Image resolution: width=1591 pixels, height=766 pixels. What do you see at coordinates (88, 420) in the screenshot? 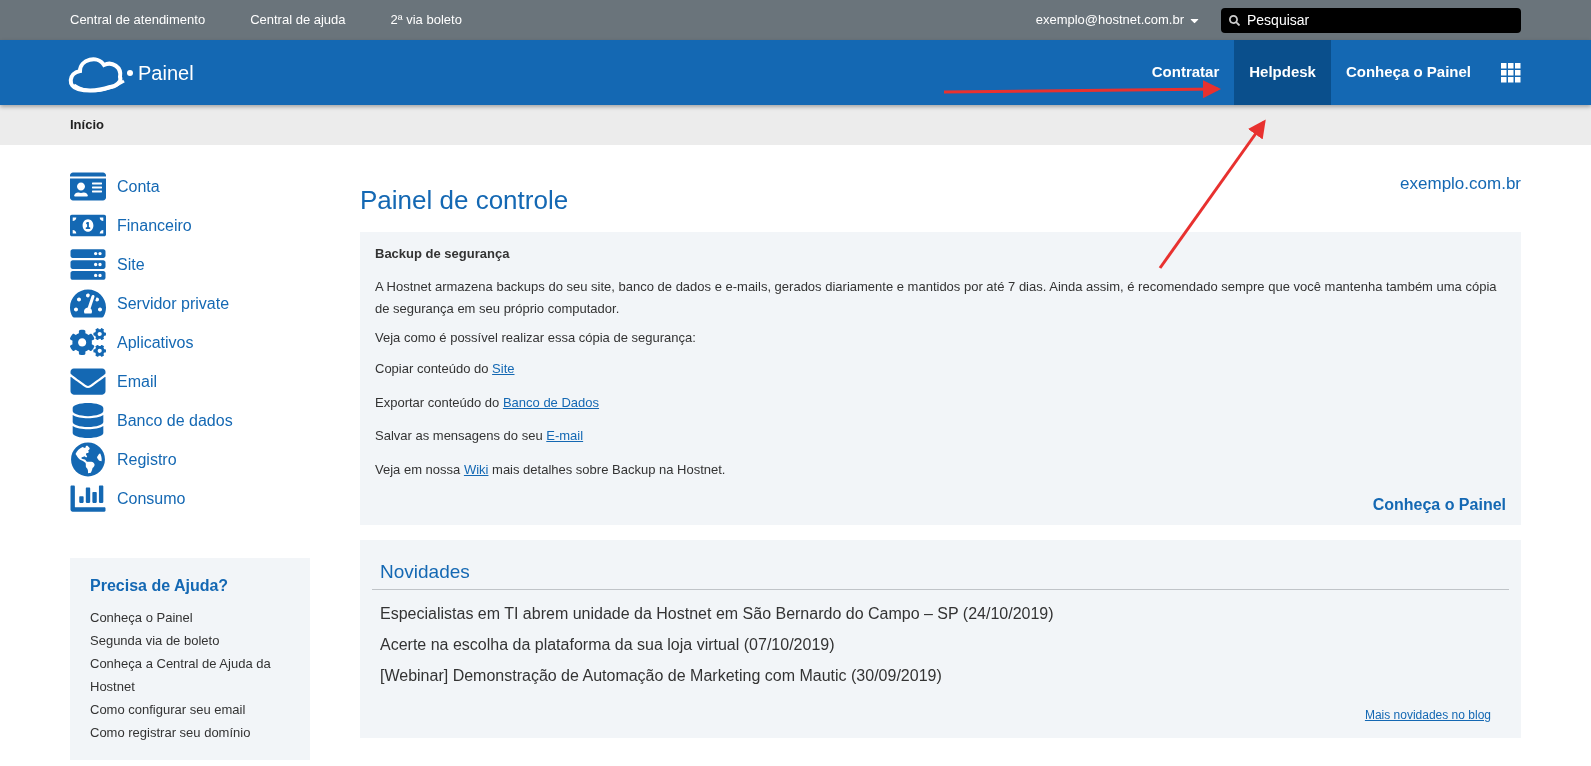
I see `database-icon` at bounding box center [88, 420].